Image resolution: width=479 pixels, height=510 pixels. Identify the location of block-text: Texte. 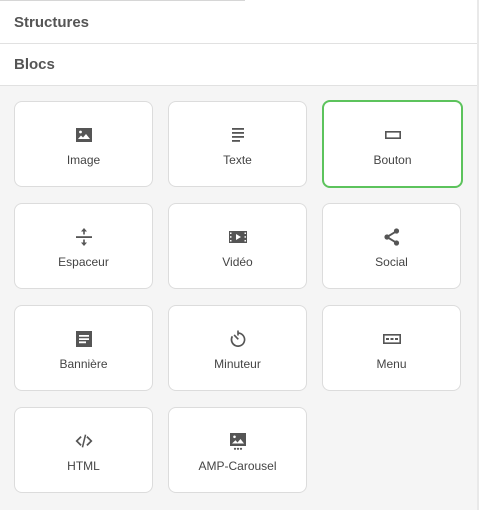
(237, 144).